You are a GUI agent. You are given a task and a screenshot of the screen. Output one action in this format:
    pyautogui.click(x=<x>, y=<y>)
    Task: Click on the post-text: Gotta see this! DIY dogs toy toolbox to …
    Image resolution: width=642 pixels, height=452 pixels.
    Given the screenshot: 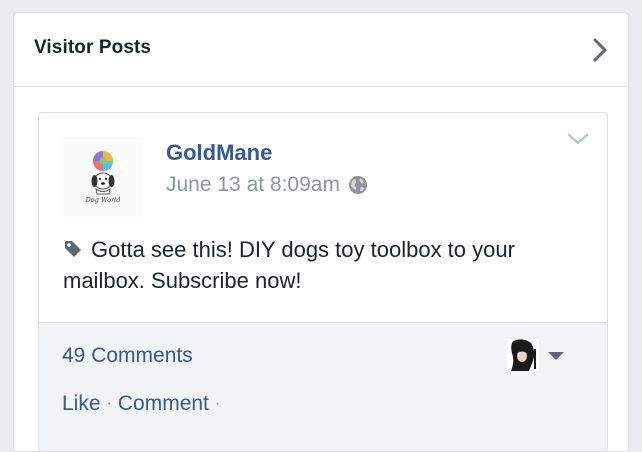 What is the action you would take?
    pyautogui.click(x=289, y=265)
    